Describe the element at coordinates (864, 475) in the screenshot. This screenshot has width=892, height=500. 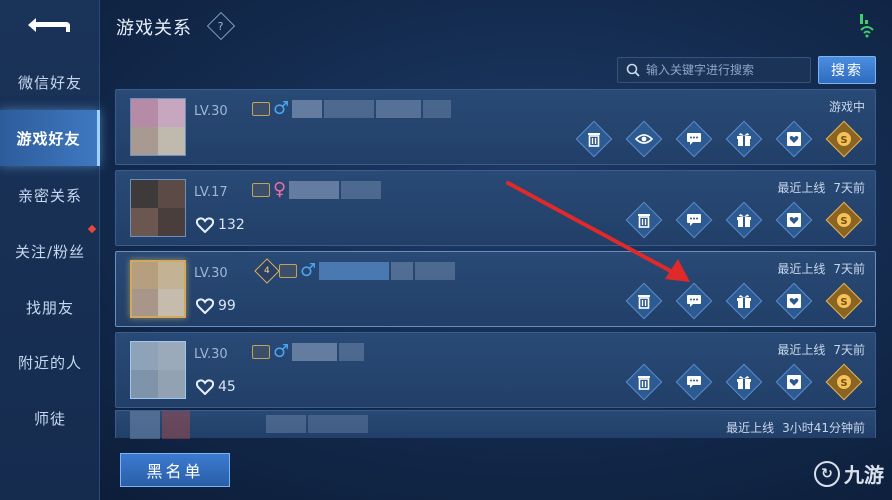
I see `watermark-text: 九游` at that location.